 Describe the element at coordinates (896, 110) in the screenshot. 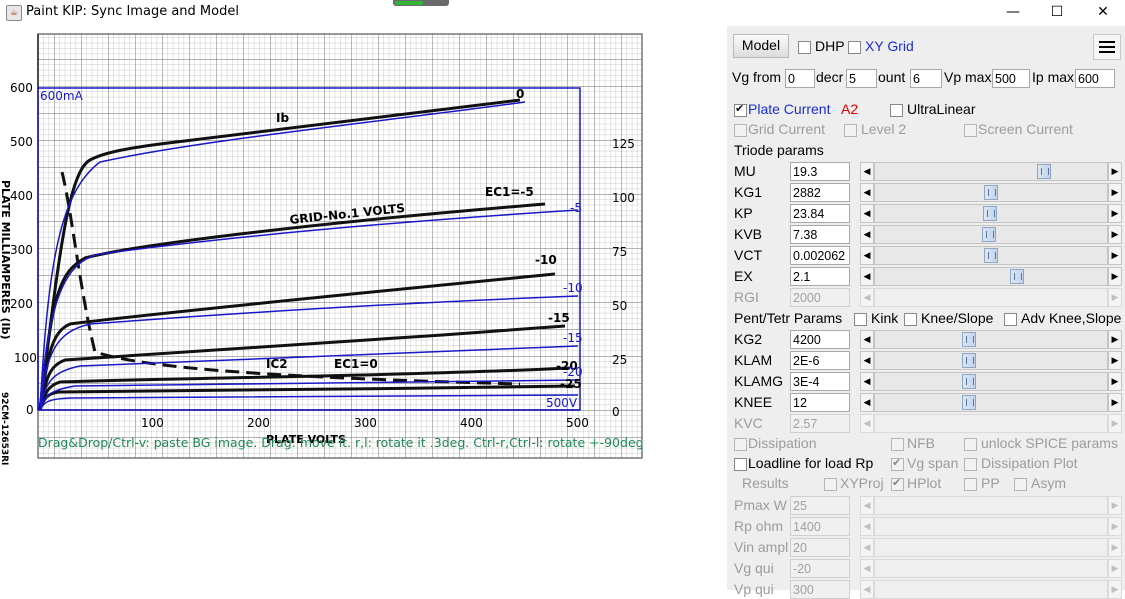

I see `ultralinear-checkbox` at that location.